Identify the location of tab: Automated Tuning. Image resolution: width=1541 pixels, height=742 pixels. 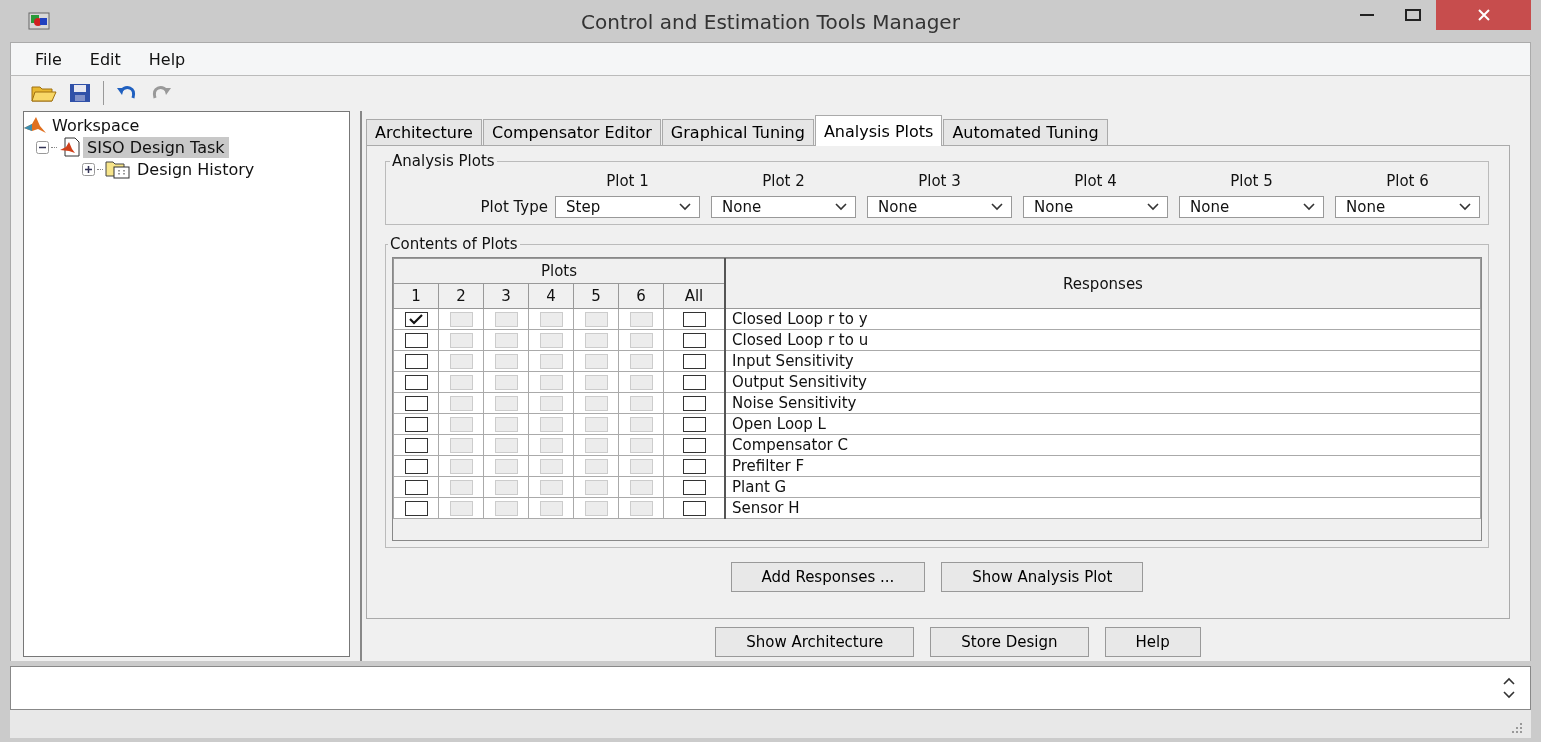
(1025, 132).